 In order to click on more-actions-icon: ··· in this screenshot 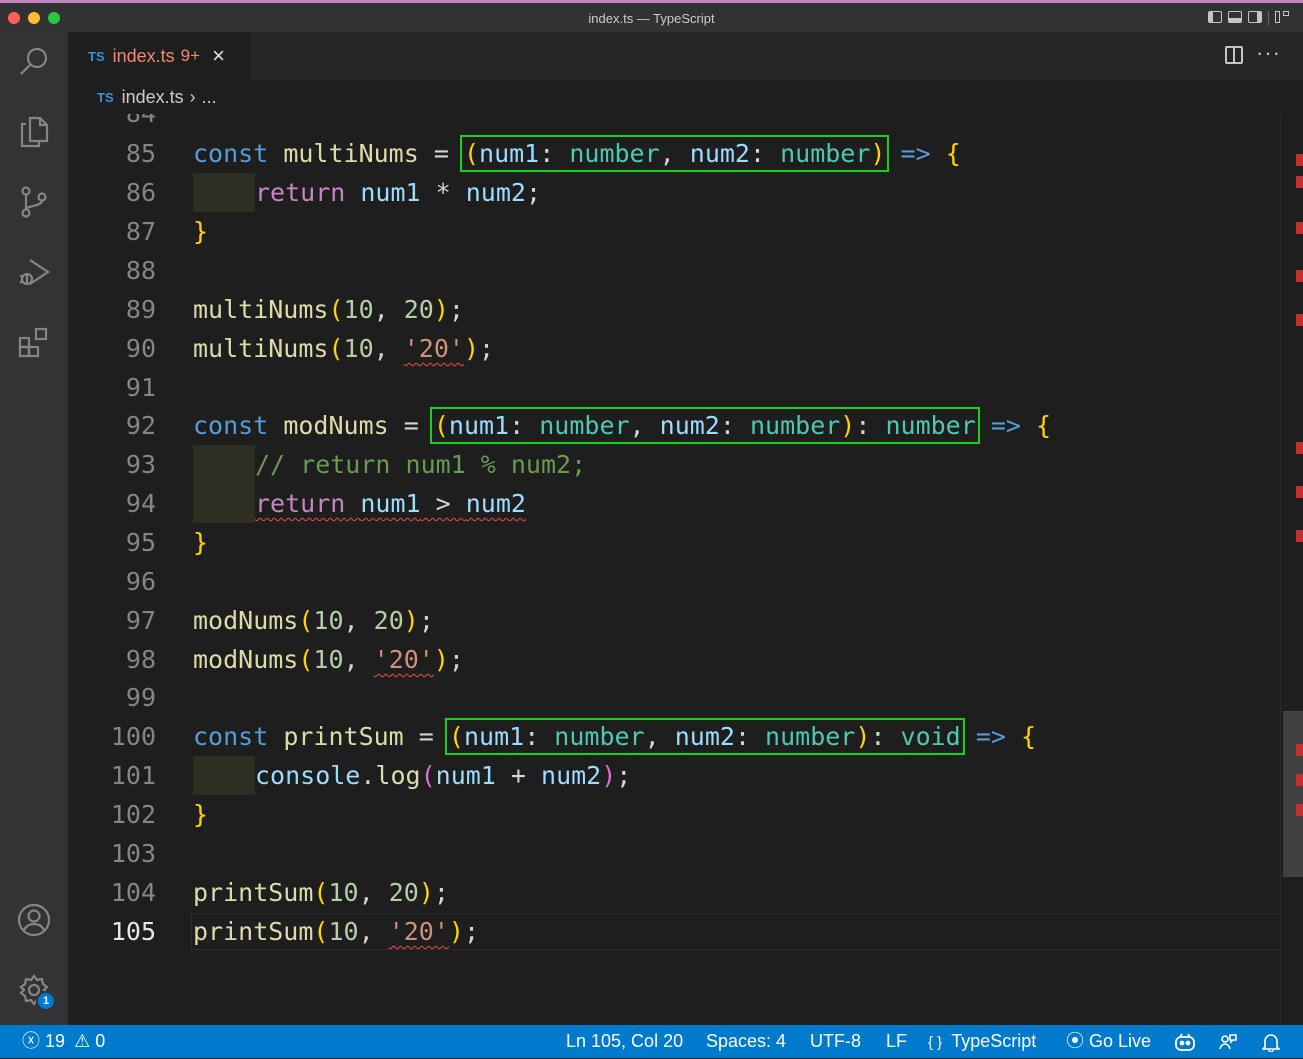, I will do `click(1268, 53)`.